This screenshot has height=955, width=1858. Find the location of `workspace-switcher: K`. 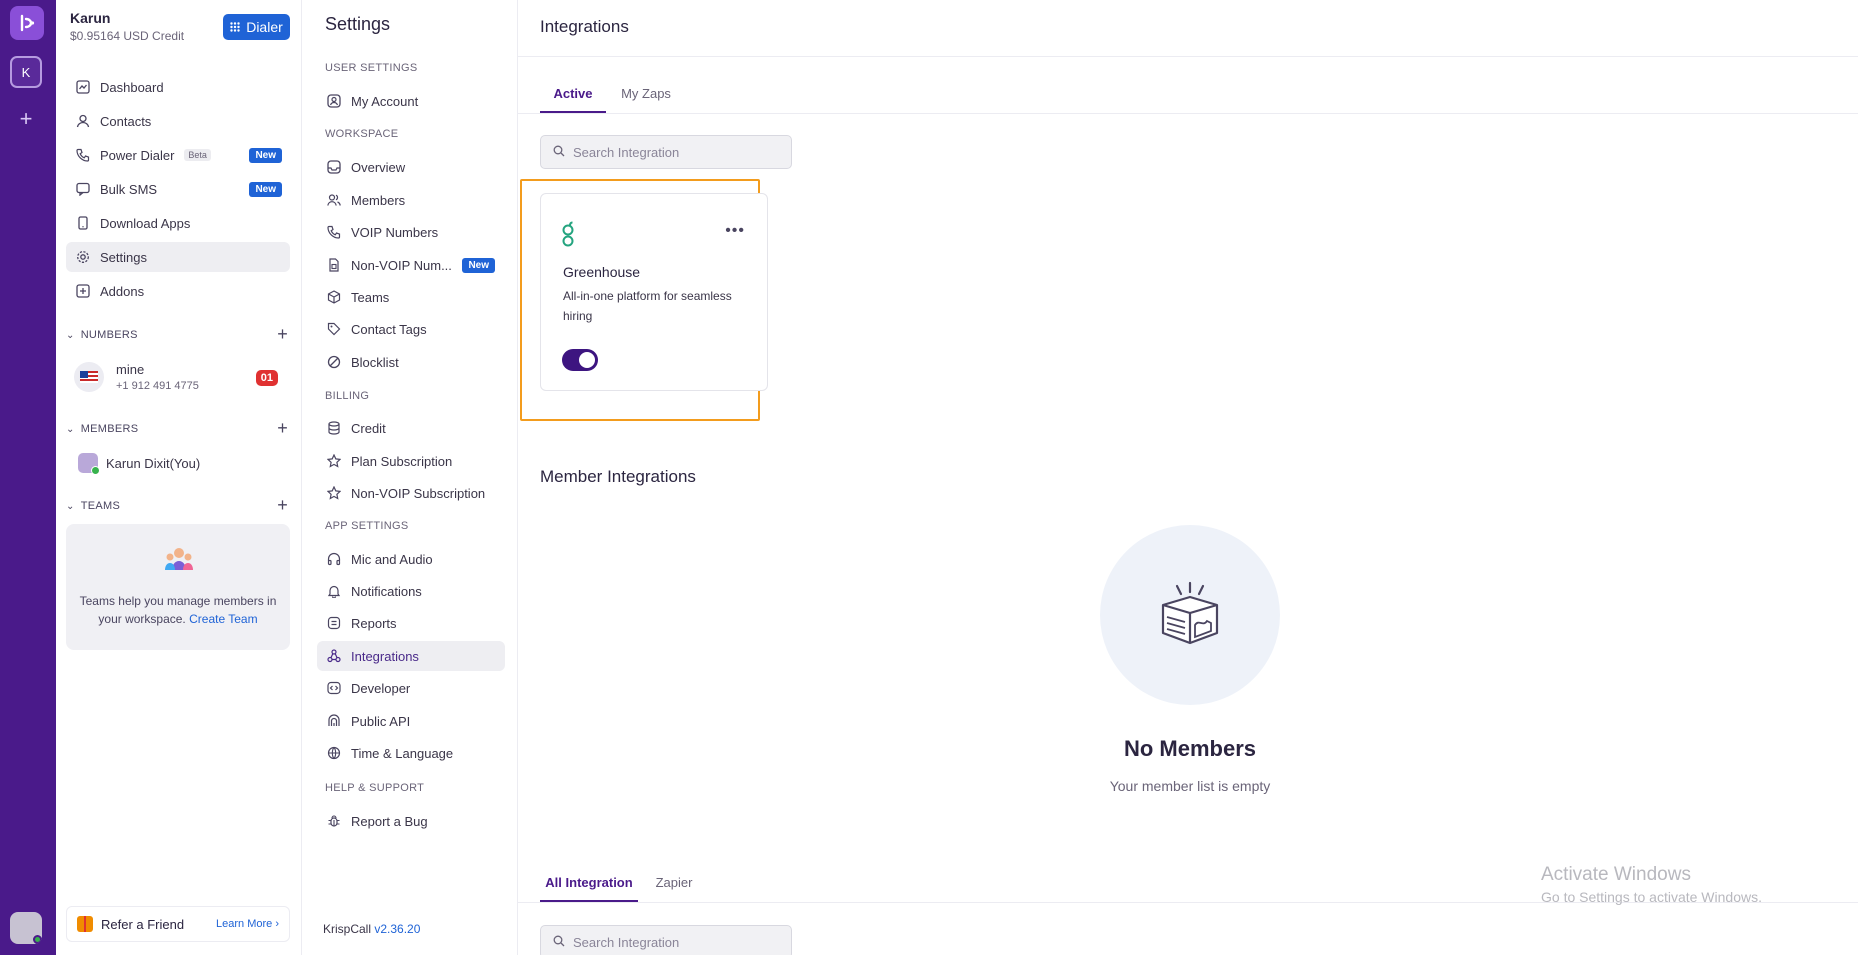

workspace-switcher: K is located at coordinates (26, 72).